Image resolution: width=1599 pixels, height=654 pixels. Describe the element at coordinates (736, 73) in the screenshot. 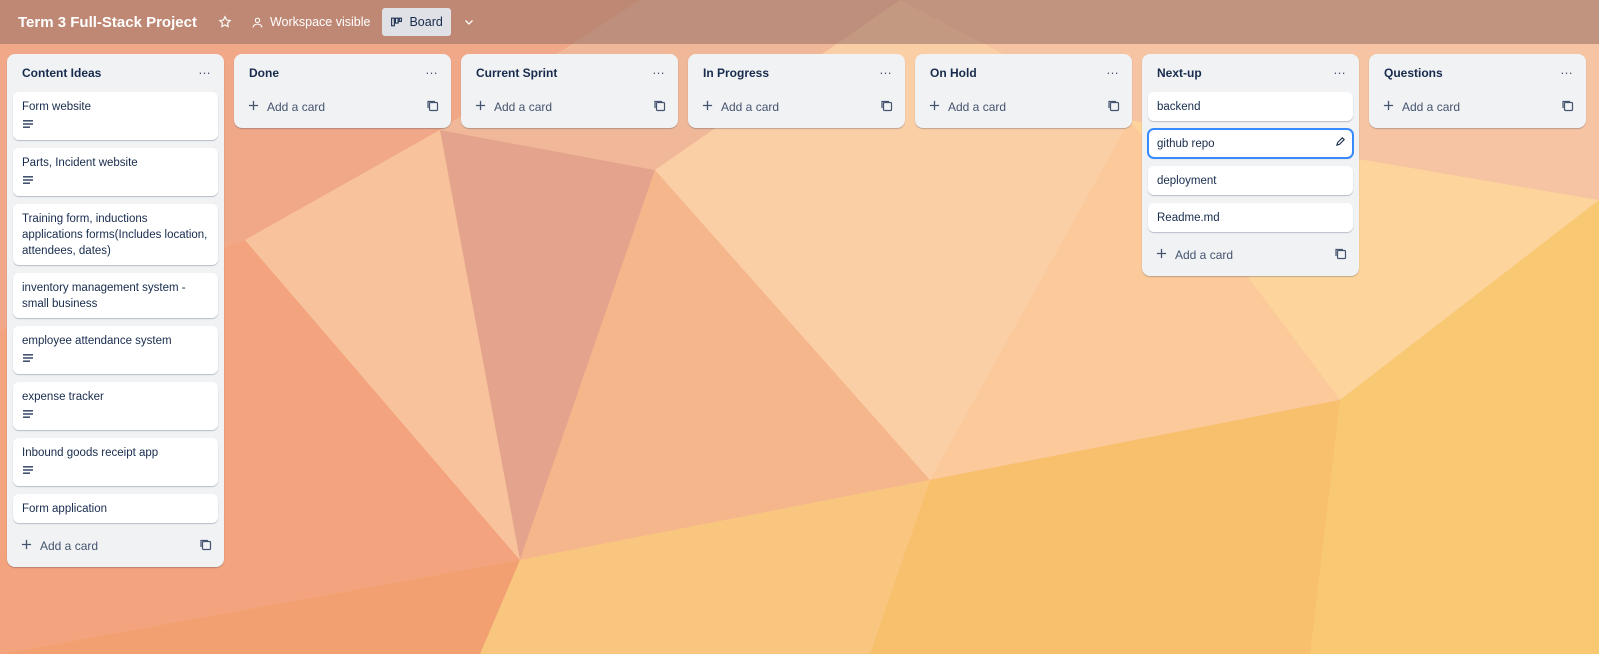

I see `list-title: In Progress` at that location.